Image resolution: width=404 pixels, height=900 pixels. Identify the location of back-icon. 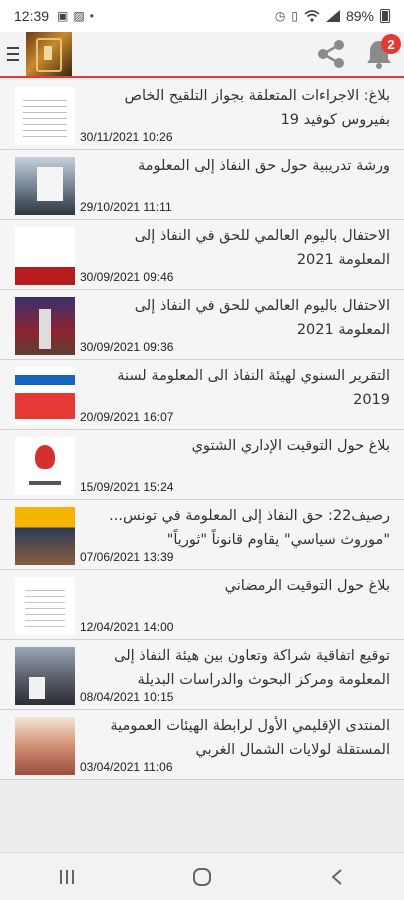
(336, 876).